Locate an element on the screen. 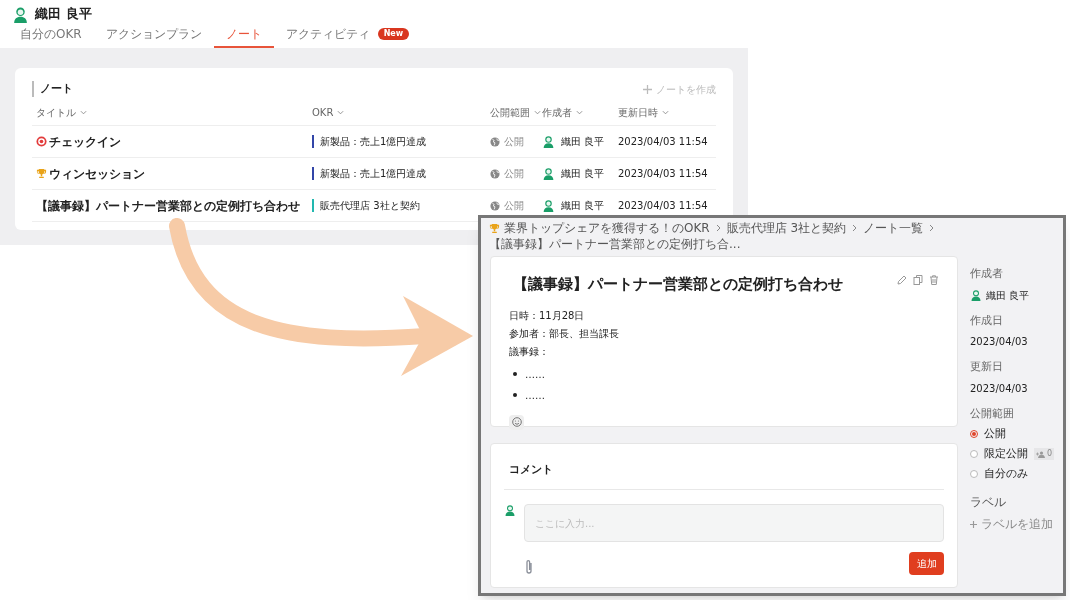 This screenshot has height=600, width=1070. updated-date: 2023/04/03 is located at coordinates (999, 388).